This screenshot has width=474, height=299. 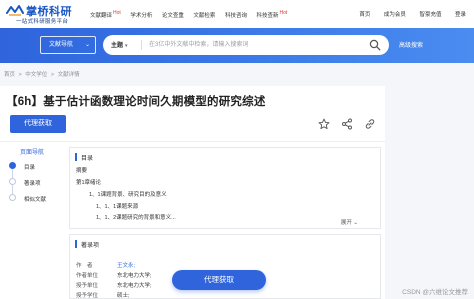 I want to click on breadcrumb-home: 首页, so click(x=9, y=75).